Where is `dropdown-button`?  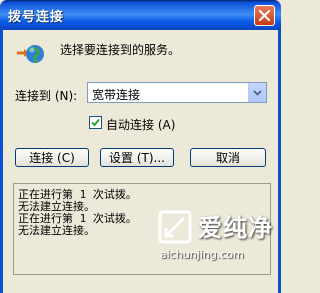
dropdown-button is located at coordinates (257, 92).